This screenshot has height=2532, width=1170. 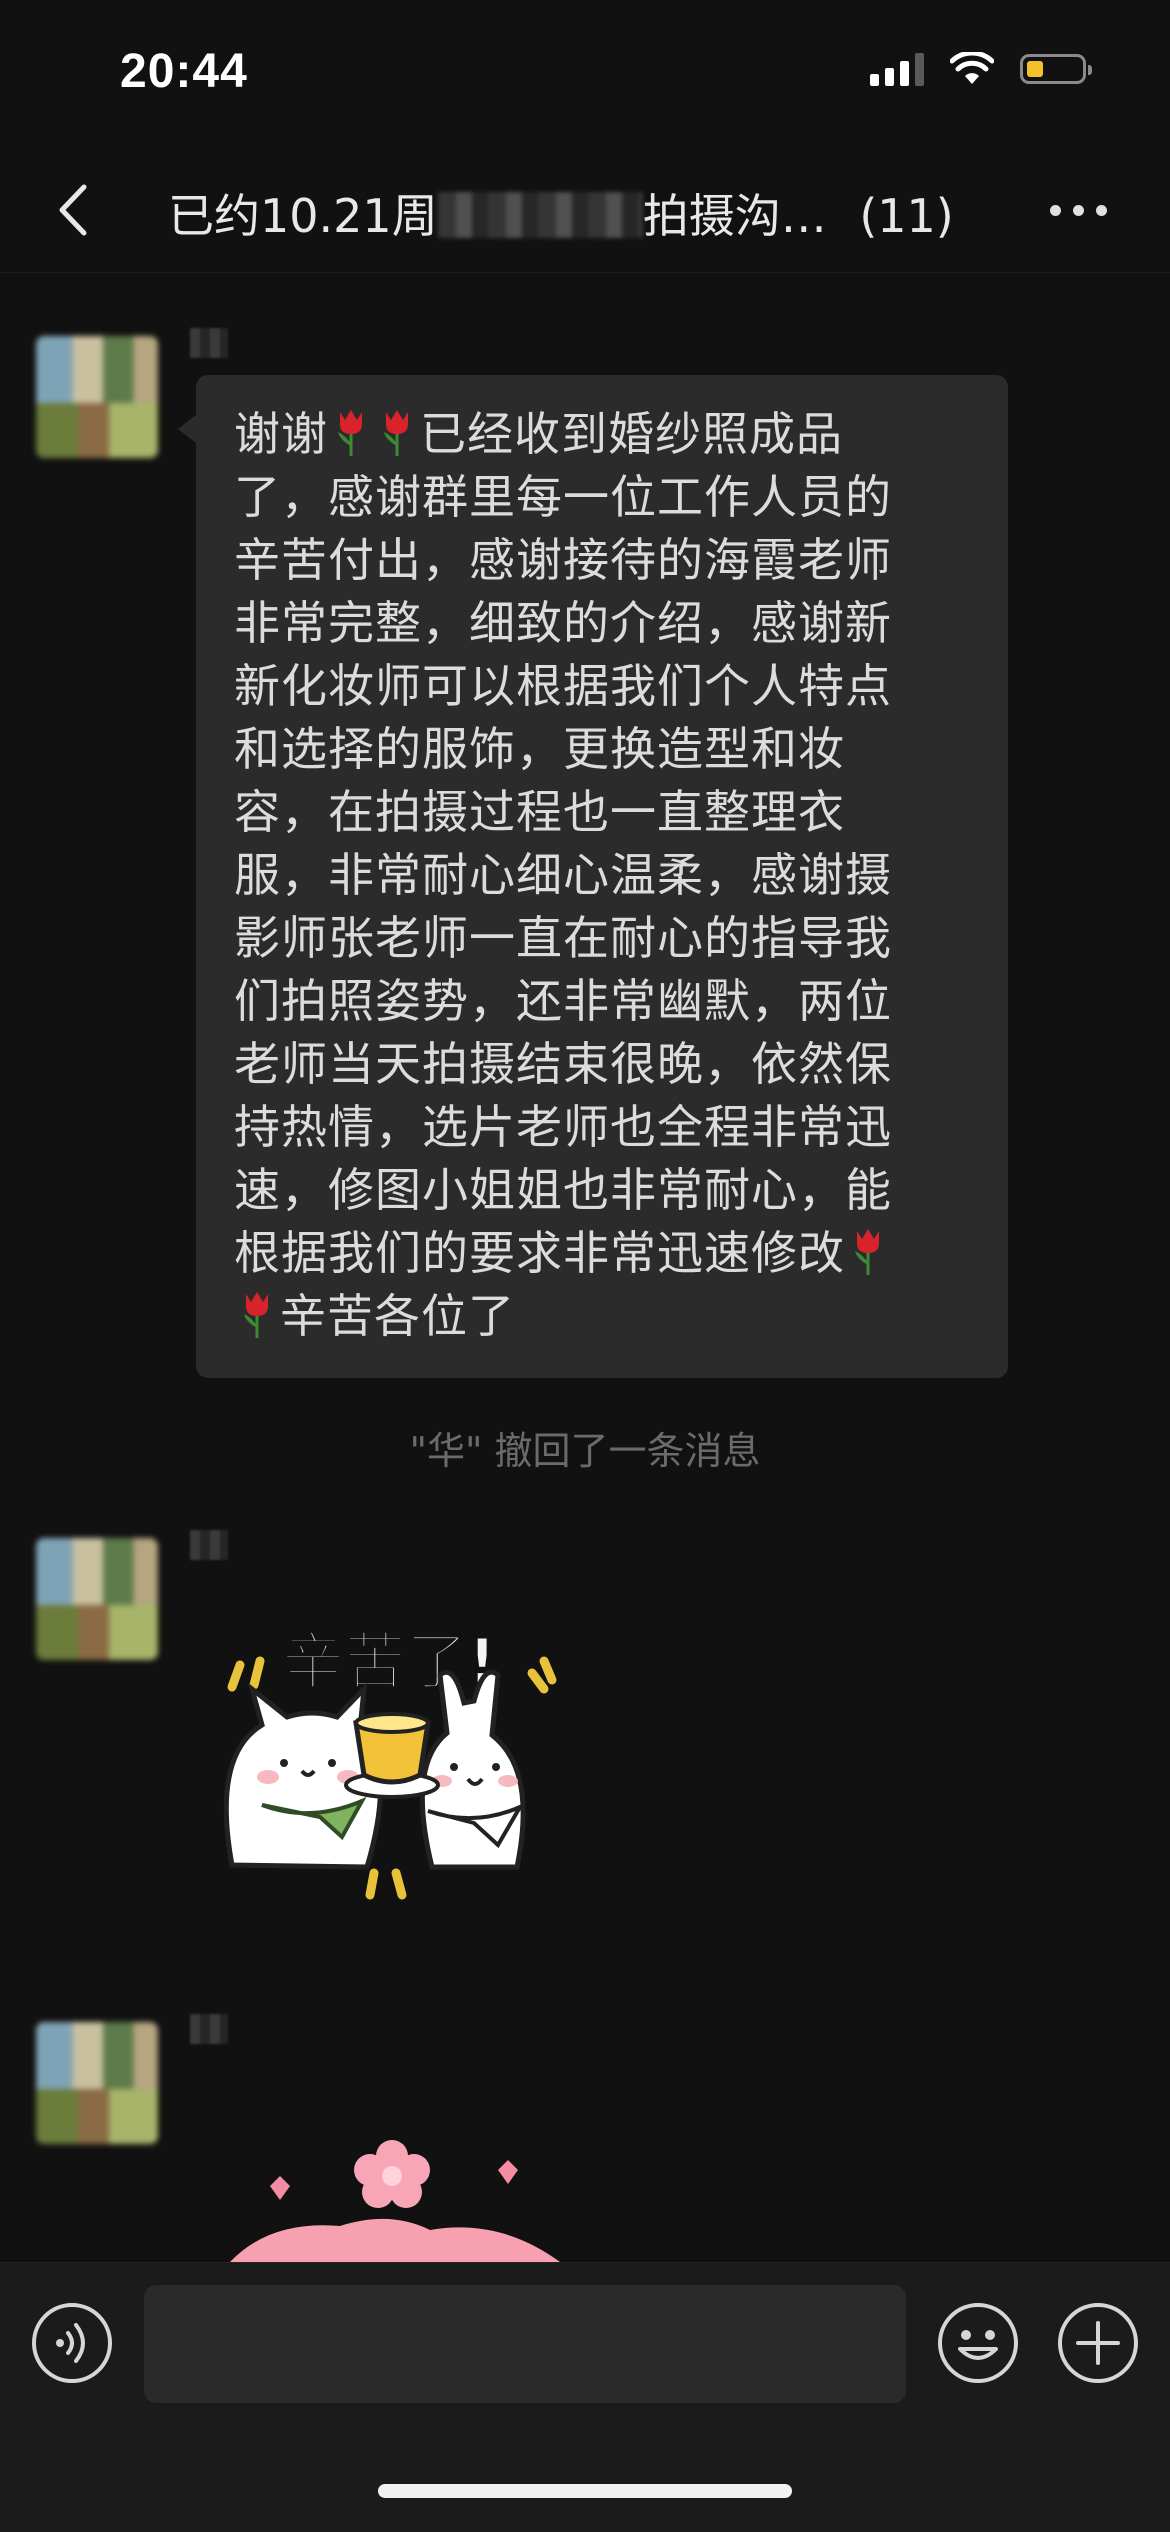 I want to click on bunny-character-icon, so click(x=472, y=1769).